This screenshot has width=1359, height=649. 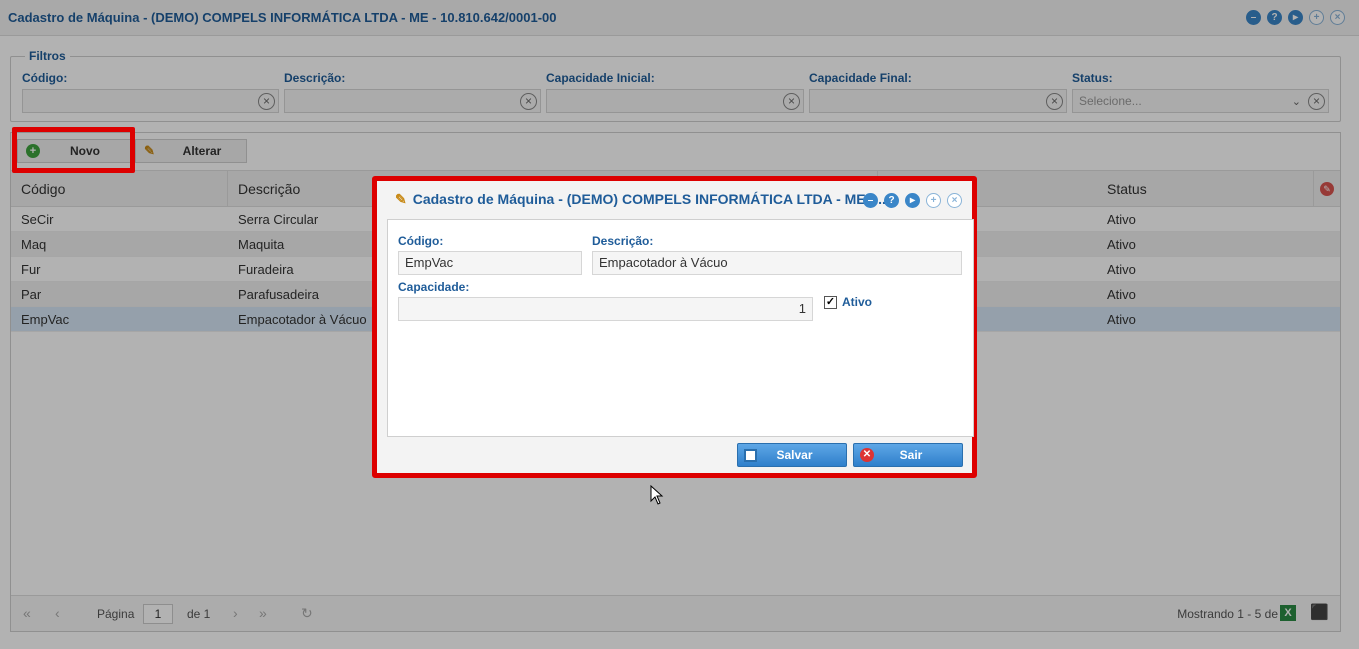 I want to click on play-icon: ▸, so click(x=912, y=200).